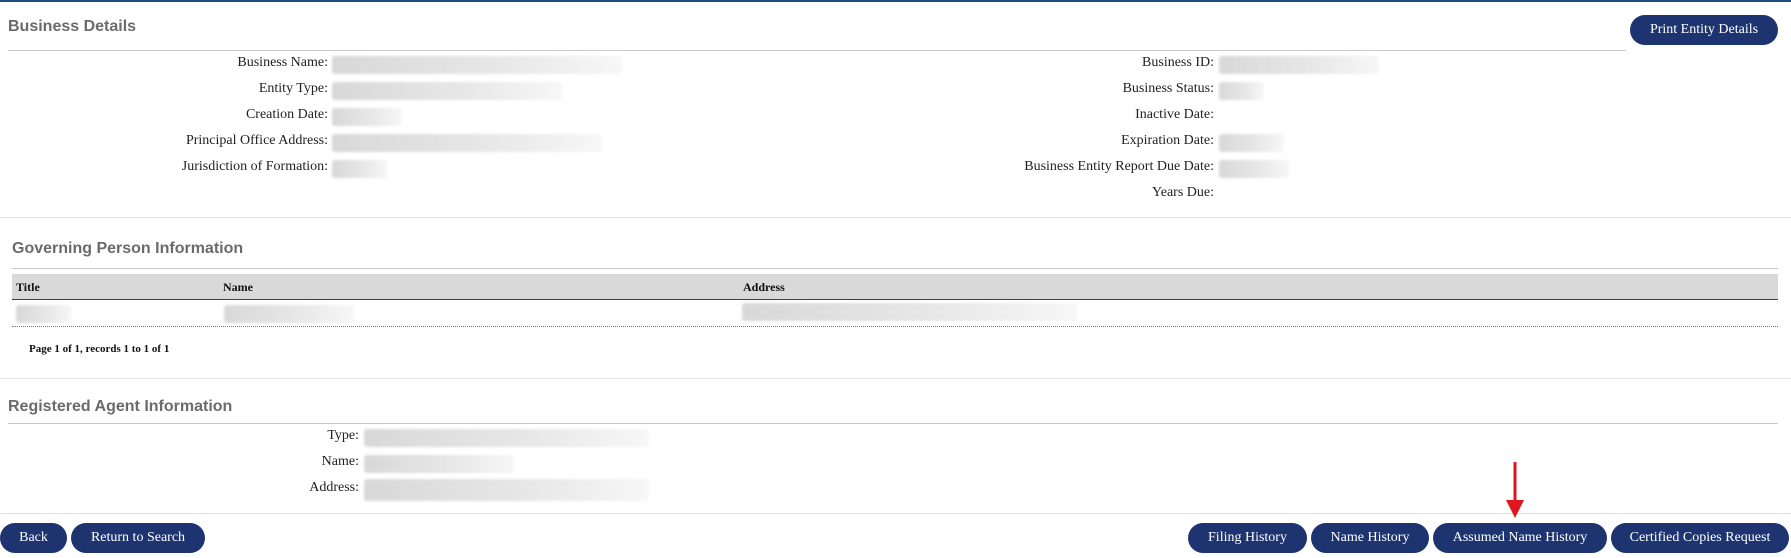 The image size is (1791, 558). I want to click on governing-person-table-header: Title Name Address, so click(895, 287).